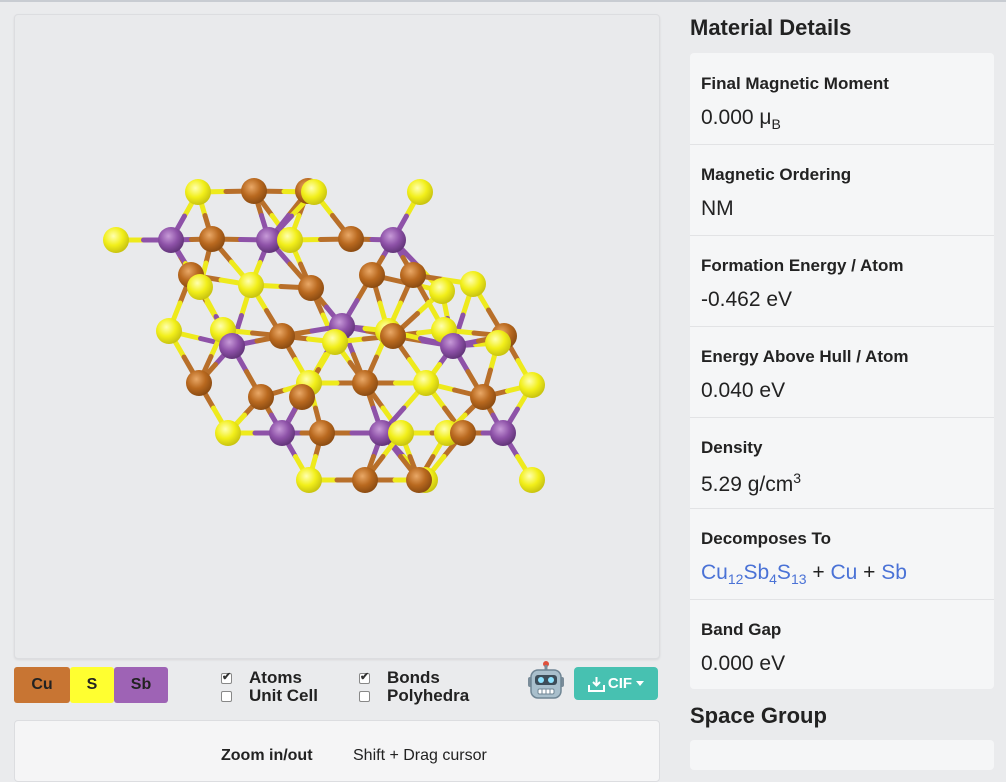 This screenshot has width=1006, height=782. What do you see at coordinates (364, 696) in the screenshot?
I see `polyhedra-checkbox` at bounding box center [364, 696].